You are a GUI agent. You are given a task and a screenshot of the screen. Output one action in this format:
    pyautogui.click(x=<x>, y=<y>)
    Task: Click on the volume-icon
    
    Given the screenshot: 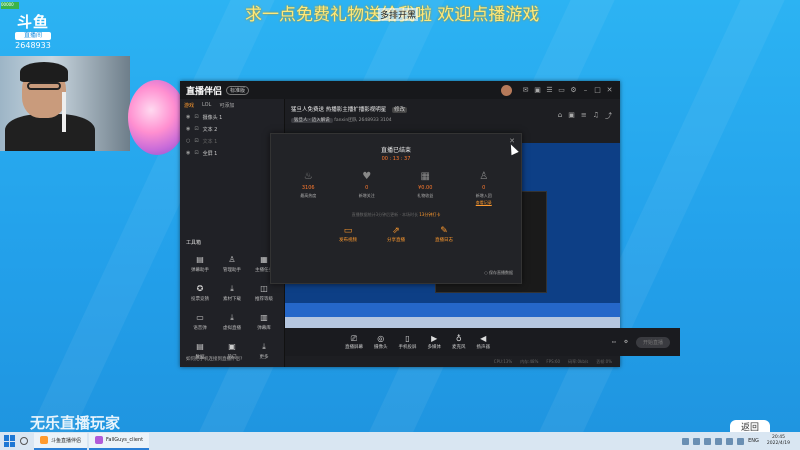 What is the action you would take?
    pyautogui.click(x=741, y=441)
    